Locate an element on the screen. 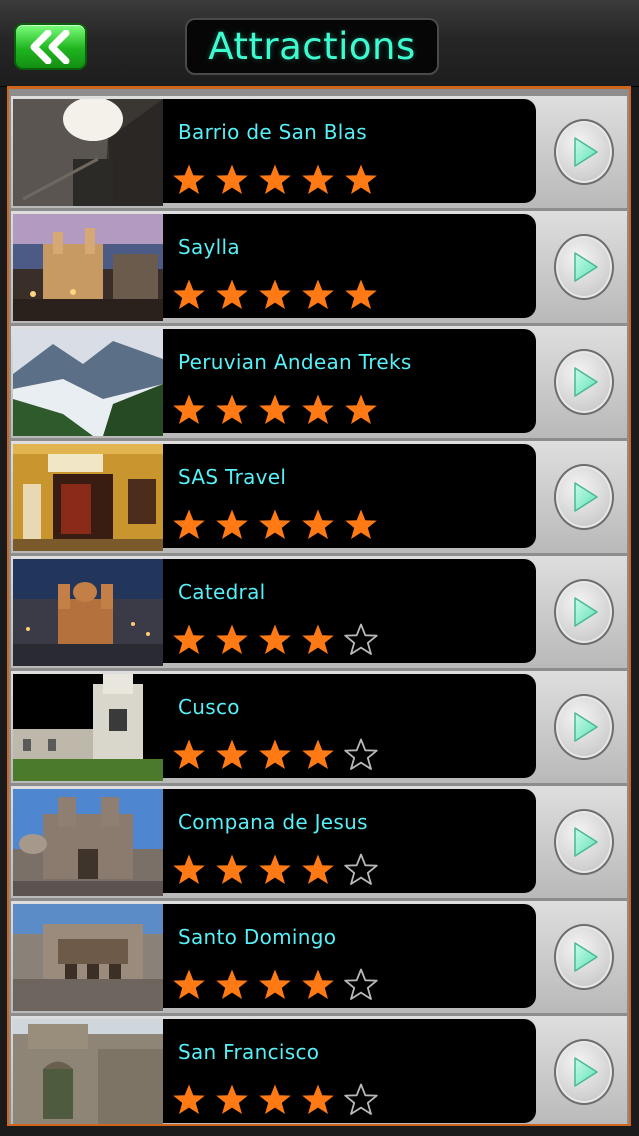 The width and height of the screenshot is (639, 1136). page-title-box: Attractions is located at coordinates (312, 46).